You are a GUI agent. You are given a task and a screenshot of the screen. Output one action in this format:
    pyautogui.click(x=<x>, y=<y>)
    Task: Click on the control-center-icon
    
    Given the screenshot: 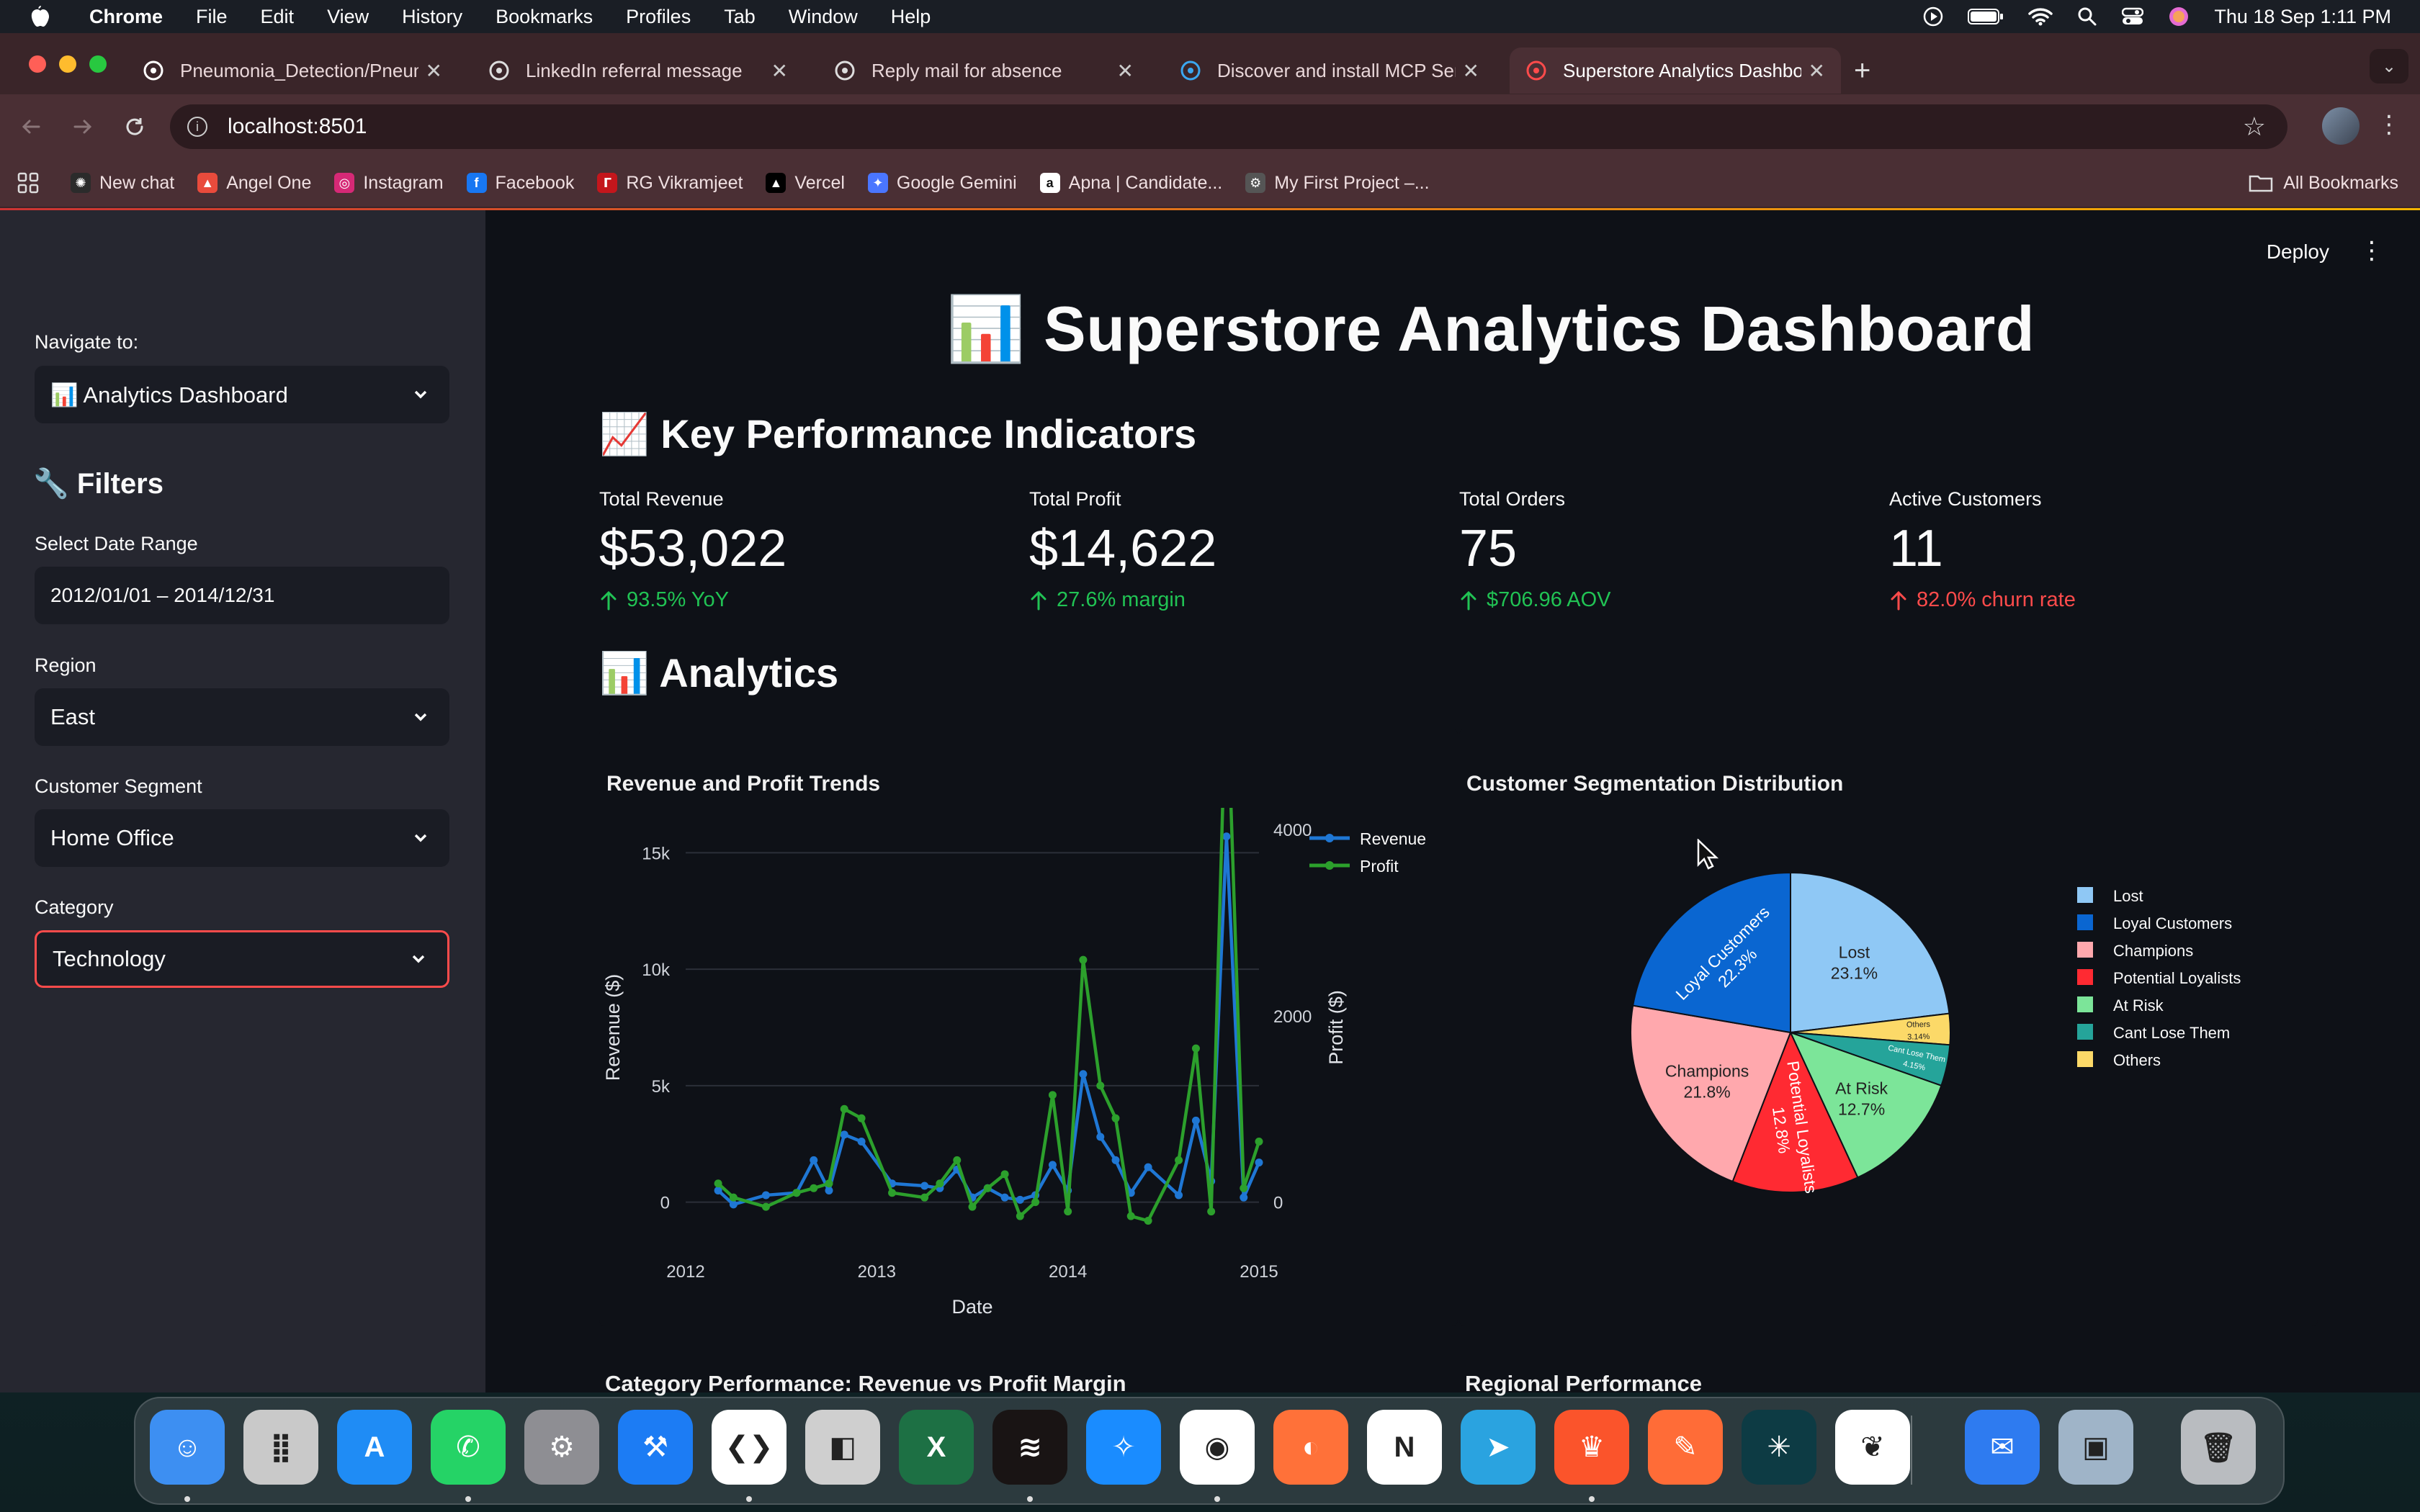 What is the action you would take?
    pyautogui.click(x=2133, y=16)
    